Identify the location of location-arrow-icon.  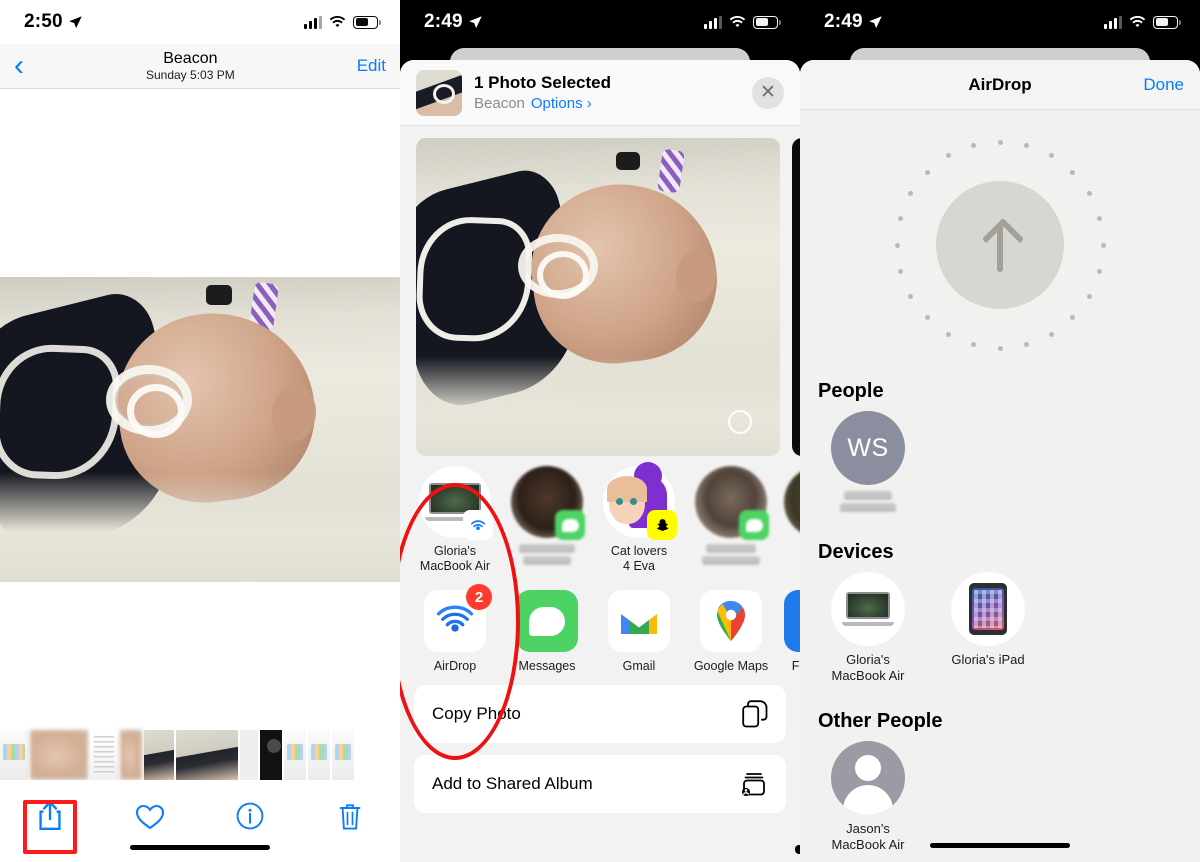
(475, 21).